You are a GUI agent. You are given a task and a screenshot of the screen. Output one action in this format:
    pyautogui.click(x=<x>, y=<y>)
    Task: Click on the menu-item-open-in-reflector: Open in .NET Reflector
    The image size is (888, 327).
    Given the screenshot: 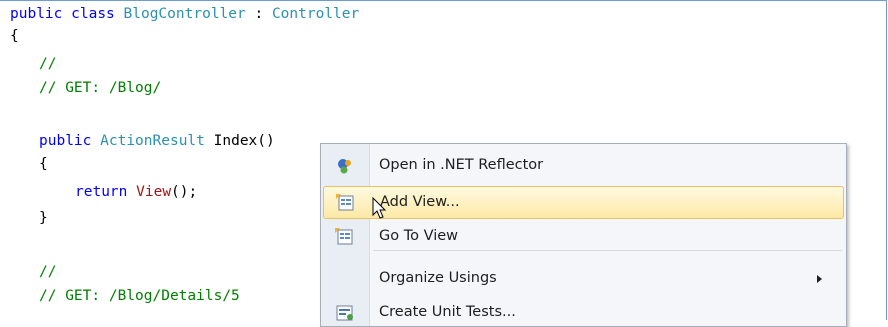 What is the action you would take?
    pyautogui.click(x=583, y=166)
    